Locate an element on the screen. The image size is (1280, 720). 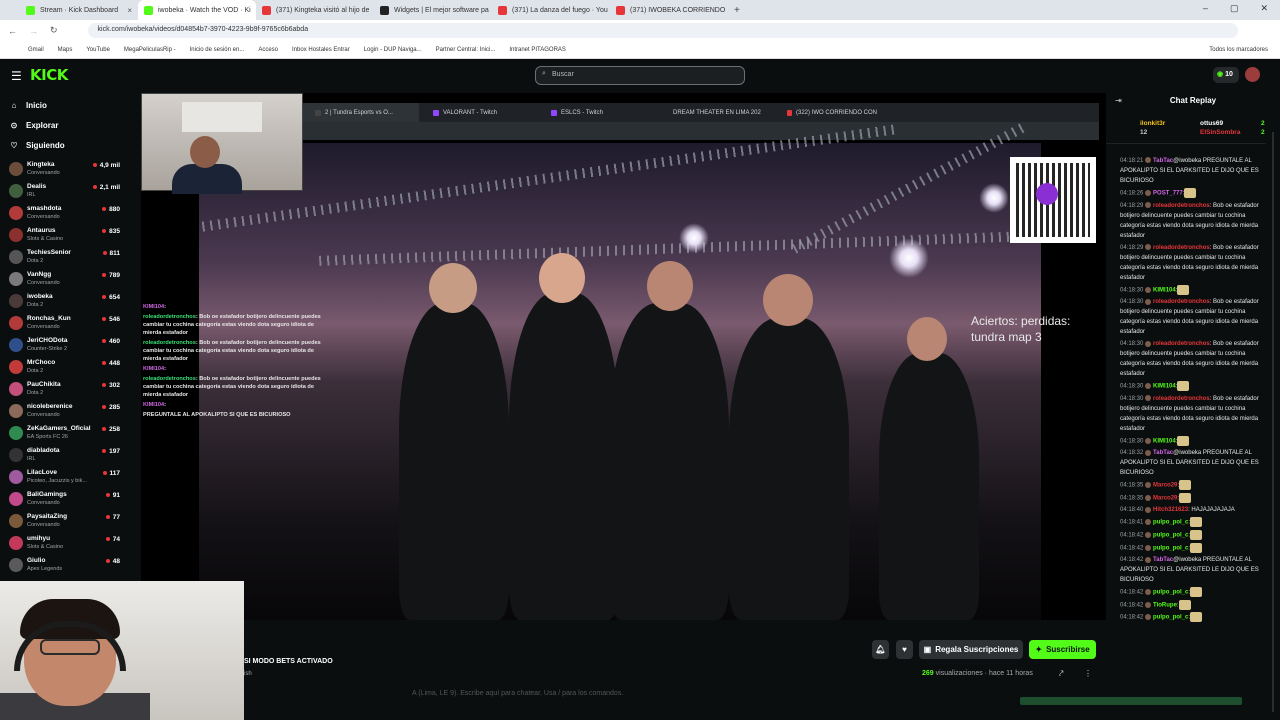
nav-siguiendo: ♡ Siguiendo is located at coordinates (36, 145).